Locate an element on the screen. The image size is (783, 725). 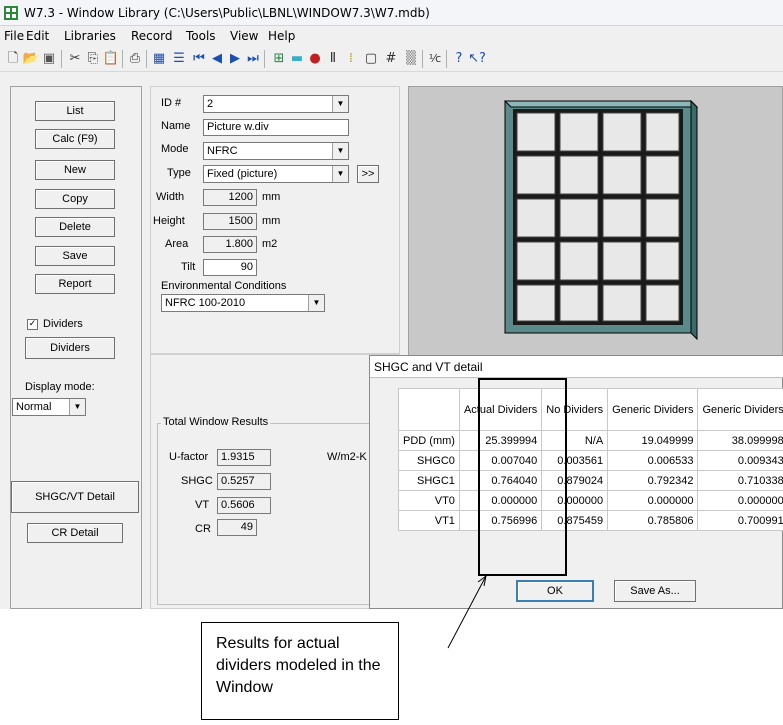
dividers-checkbox: ✓ is located at coordinates (32, 324).